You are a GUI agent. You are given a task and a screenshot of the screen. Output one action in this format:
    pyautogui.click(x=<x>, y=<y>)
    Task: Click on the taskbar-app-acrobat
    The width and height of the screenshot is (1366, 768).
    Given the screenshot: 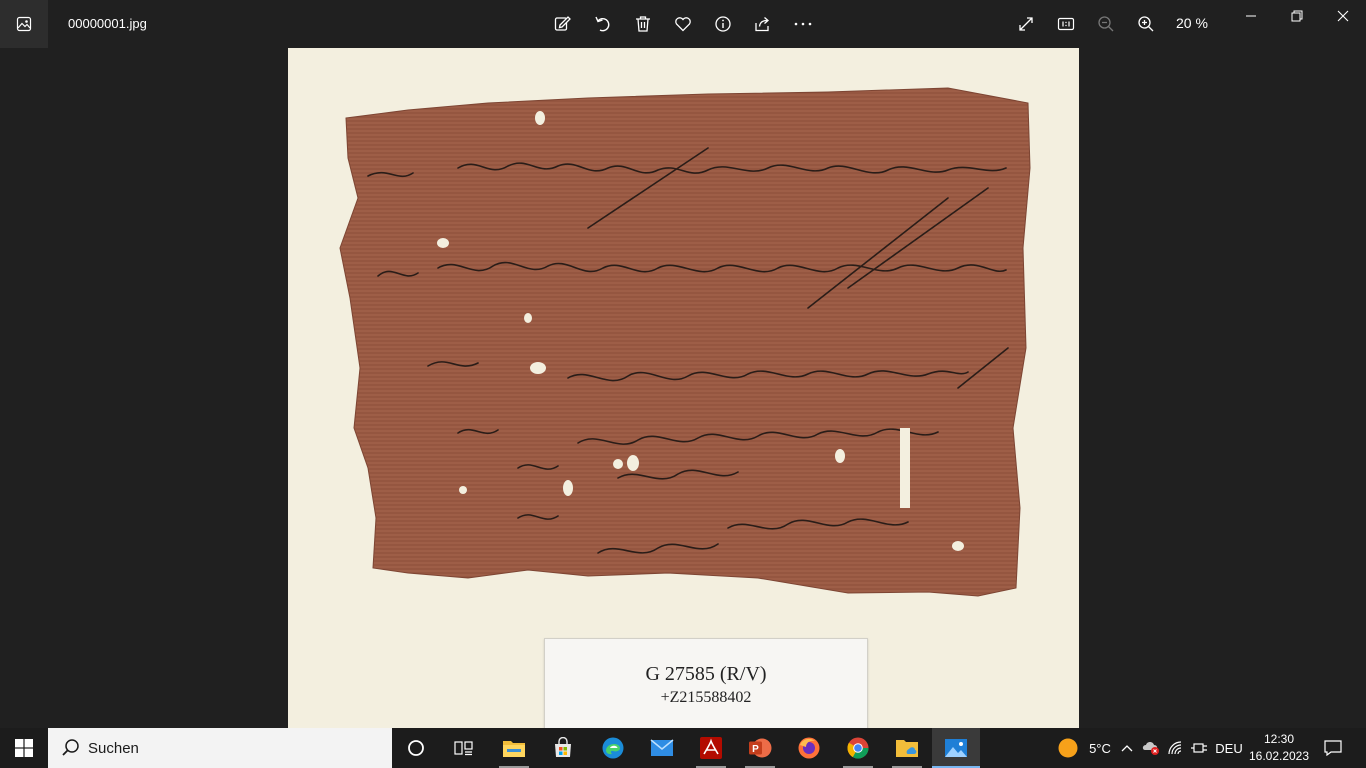 What is the action you would take?
    pyautogui.click(x=711, y=748)
    